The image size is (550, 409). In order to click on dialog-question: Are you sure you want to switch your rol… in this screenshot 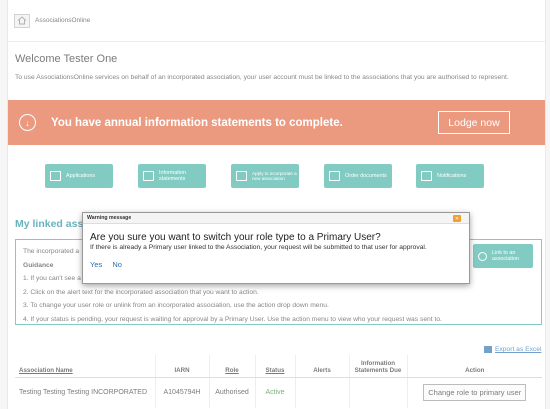, I will do `click(235, 237)`.